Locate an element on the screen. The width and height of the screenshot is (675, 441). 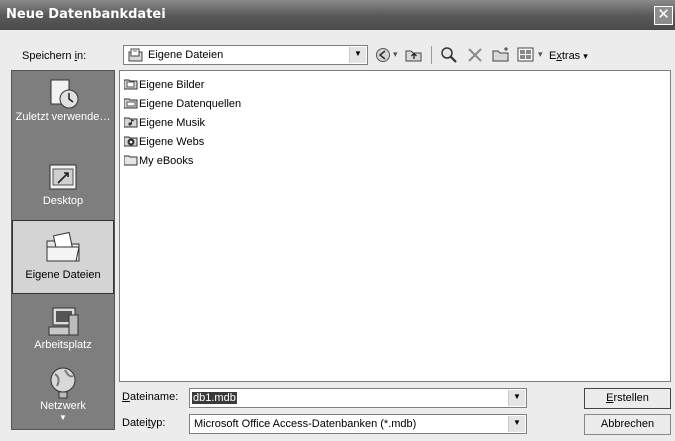
recent-documents-icon is located at coordinates (64, 94).